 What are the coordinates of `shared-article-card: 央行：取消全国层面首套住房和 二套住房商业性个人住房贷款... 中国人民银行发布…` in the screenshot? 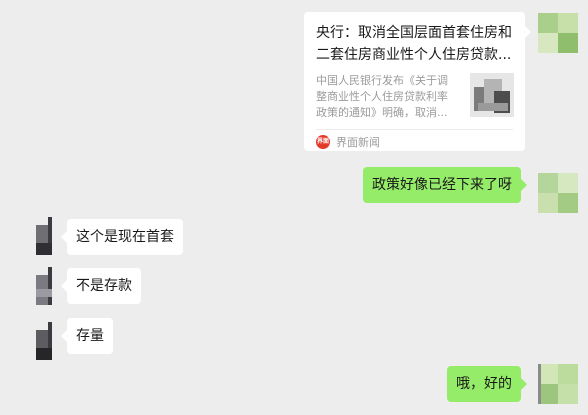 It's located at (417, 81).